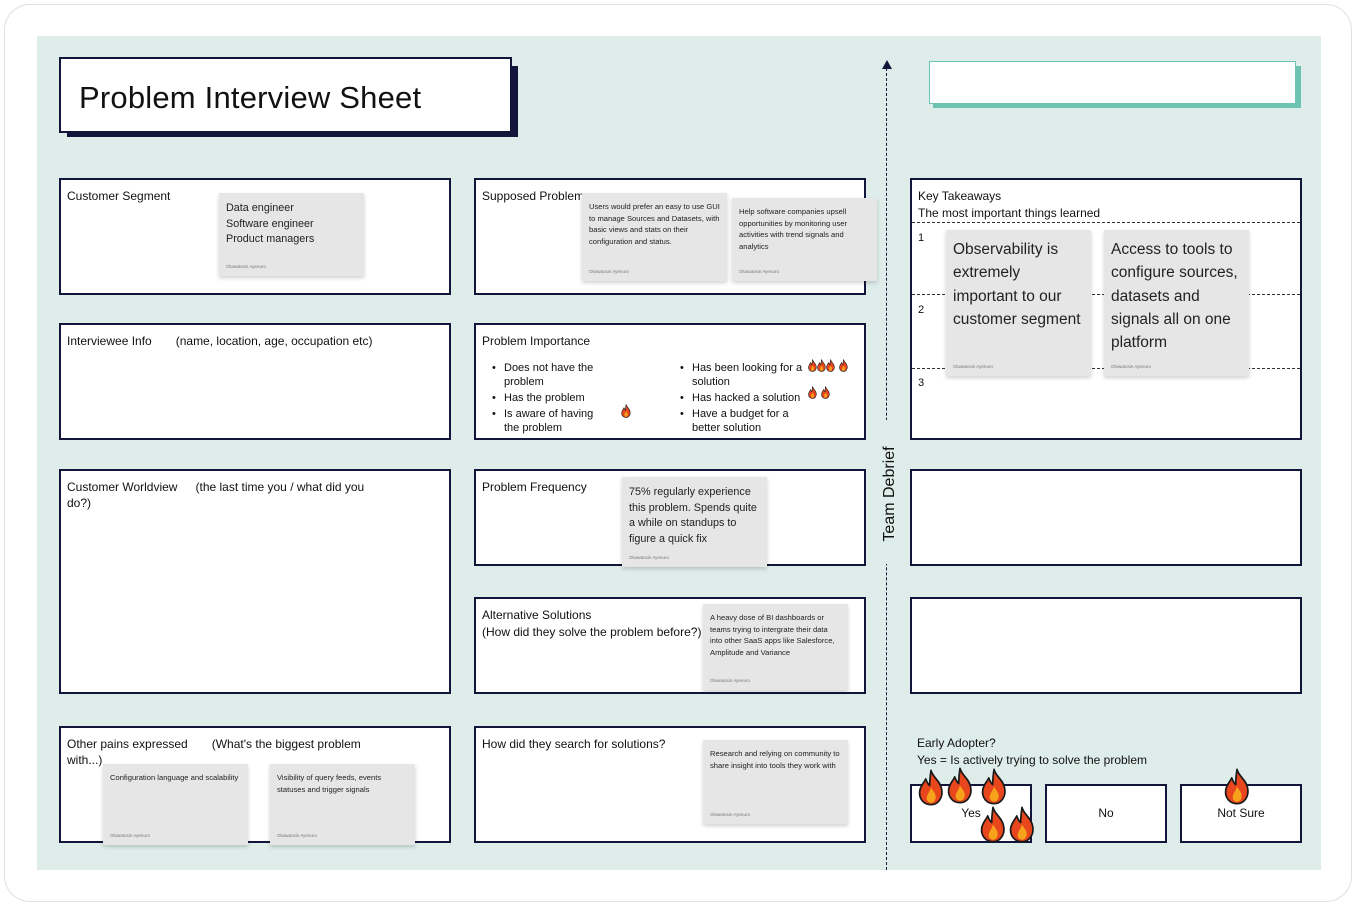 The height and width of the screenshot is (907, 1356). Describe the element at coordinates (742, 375) in the screenshot. I see `list-item: Has been looking for a solution` at that location.